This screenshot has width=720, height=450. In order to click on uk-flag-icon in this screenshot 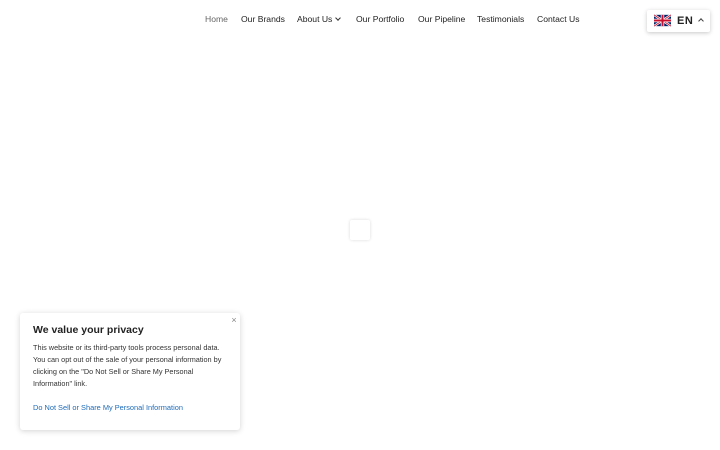, I will do `click(662, 20)`.